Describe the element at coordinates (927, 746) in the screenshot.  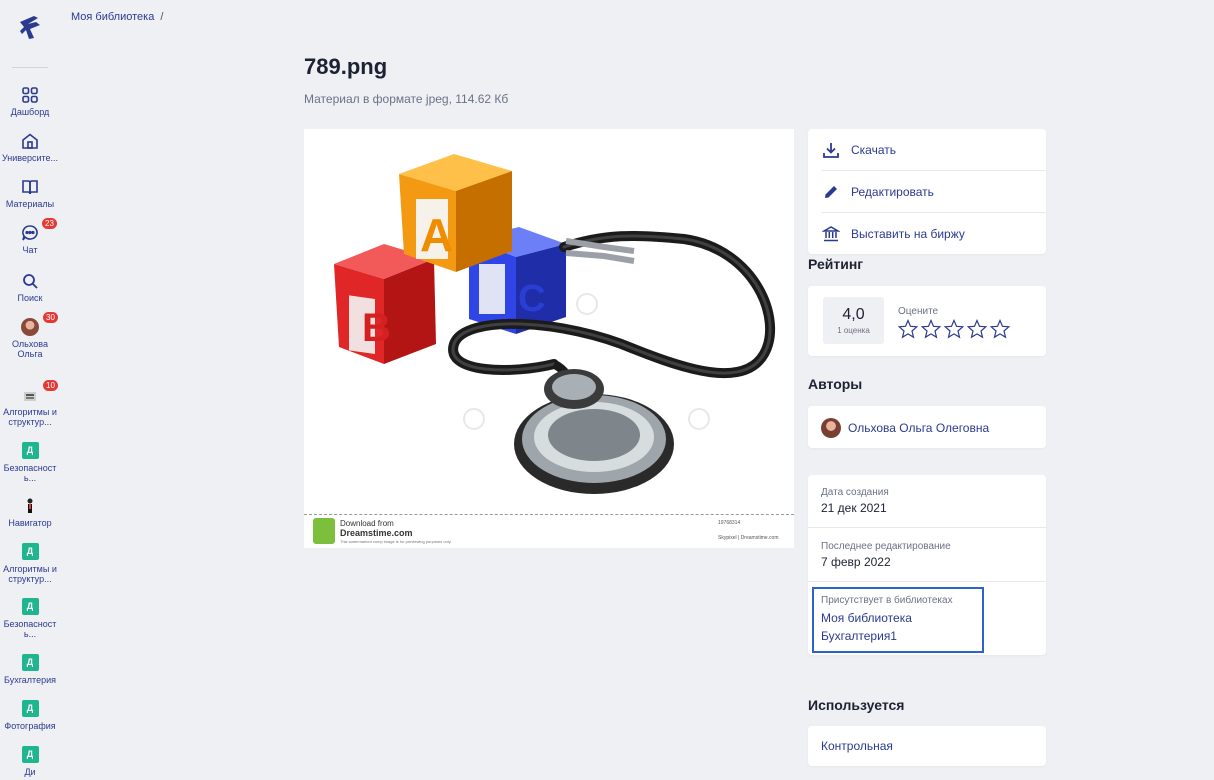
I see `used-card: Контрольная` at that location.